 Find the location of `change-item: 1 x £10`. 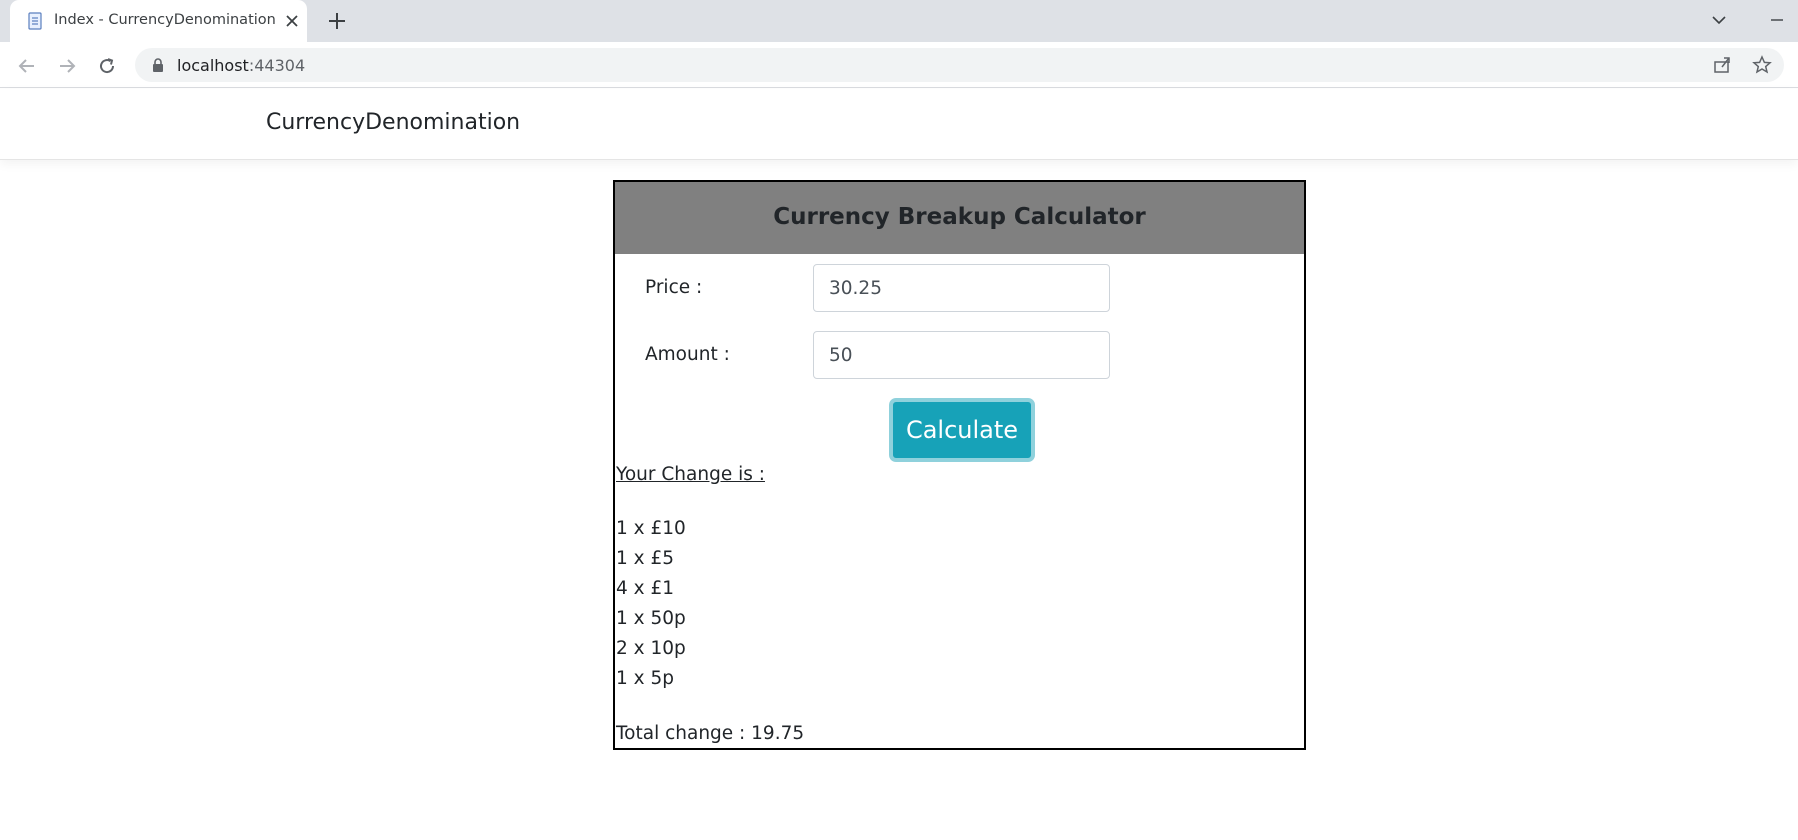

change-item: 1 x £10 is located at coordinates (651, 528).